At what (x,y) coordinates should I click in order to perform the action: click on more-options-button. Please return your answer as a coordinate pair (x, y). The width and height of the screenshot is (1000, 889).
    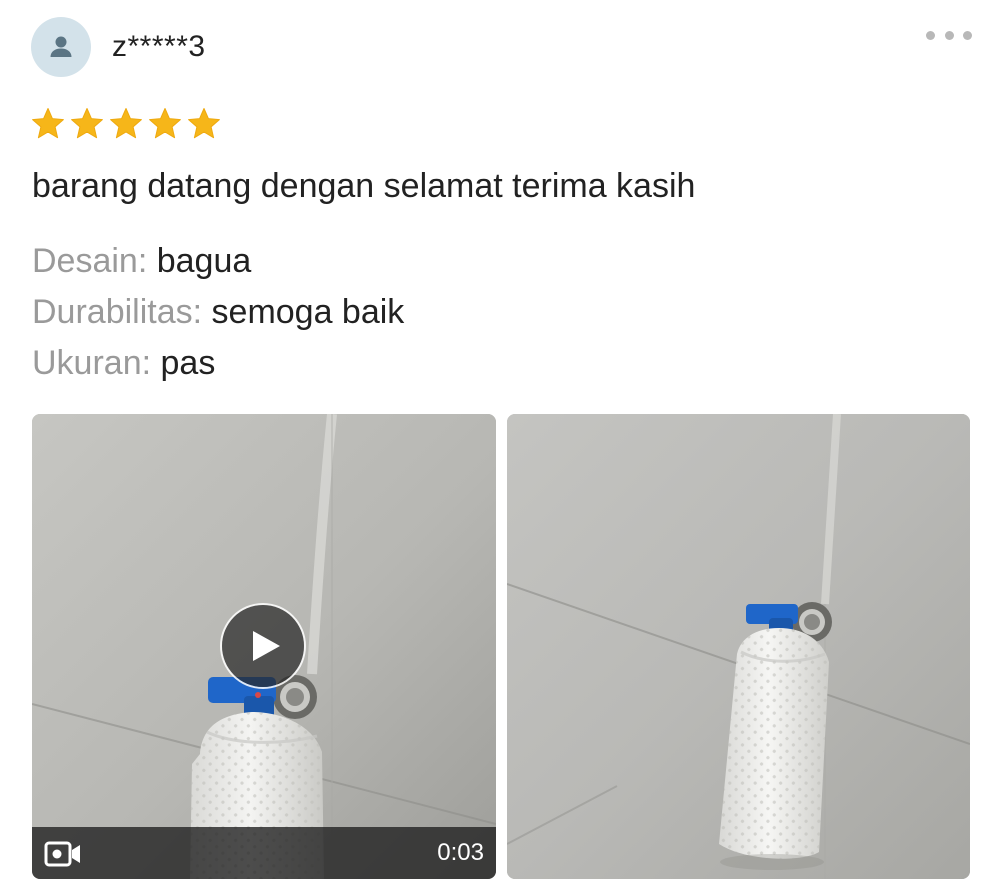
    Looking at the image, I should click on (949, 35).